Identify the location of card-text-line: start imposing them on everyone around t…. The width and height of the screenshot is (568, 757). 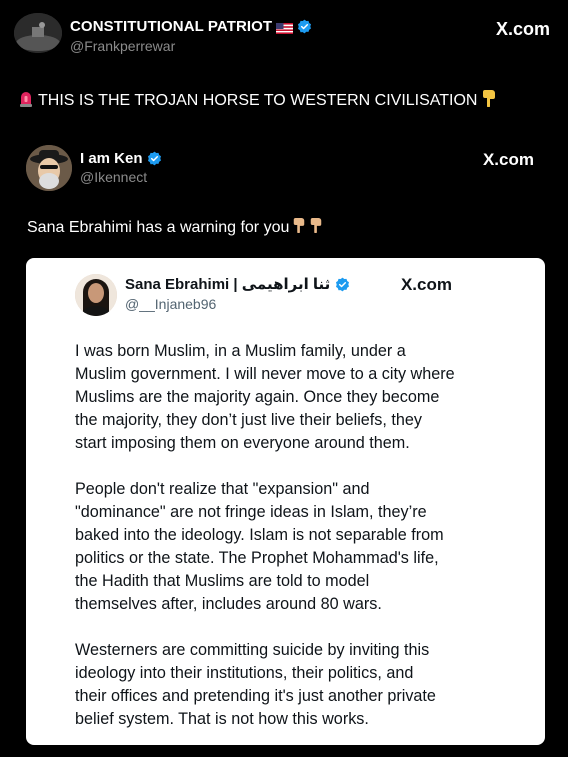
(242, 443).